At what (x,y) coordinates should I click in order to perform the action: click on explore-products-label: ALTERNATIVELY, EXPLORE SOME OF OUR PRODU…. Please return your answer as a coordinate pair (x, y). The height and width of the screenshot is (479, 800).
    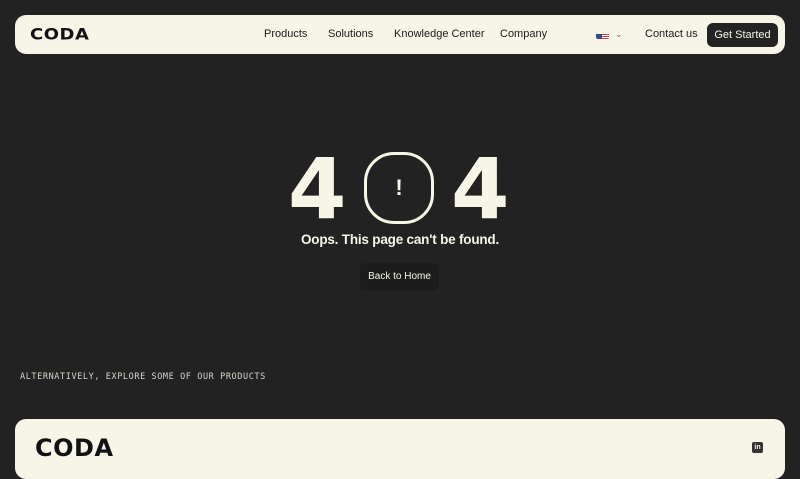
    Looking at the image, I should click on (143, 377).